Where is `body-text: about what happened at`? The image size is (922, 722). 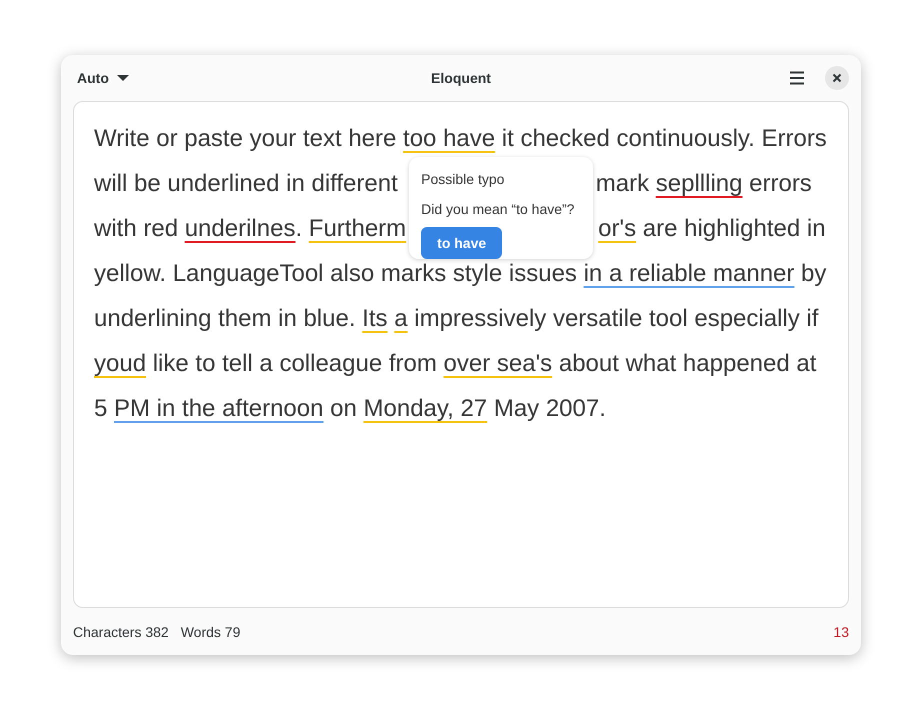
body-text: about what happened at is located at coordinates (687, 364).